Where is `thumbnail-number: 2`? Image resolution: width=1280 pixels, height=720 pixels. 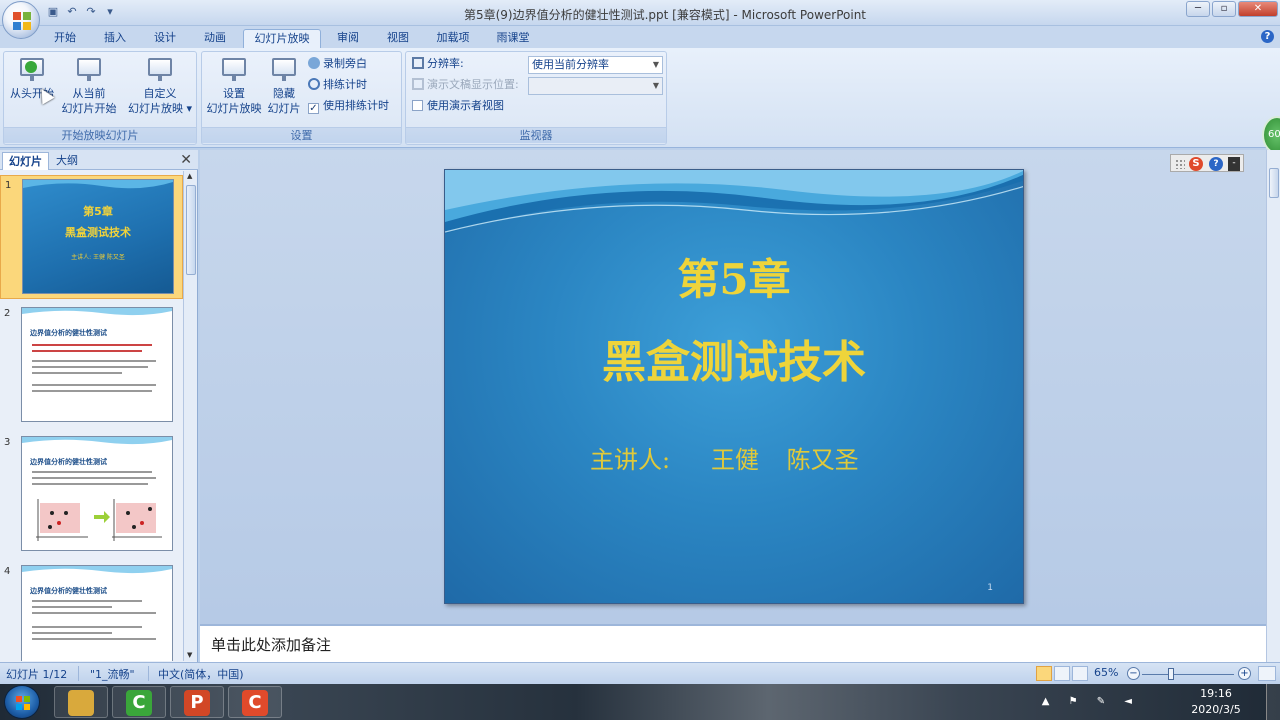 thumbnail-number: 2 is located at coordinates (7, 313).